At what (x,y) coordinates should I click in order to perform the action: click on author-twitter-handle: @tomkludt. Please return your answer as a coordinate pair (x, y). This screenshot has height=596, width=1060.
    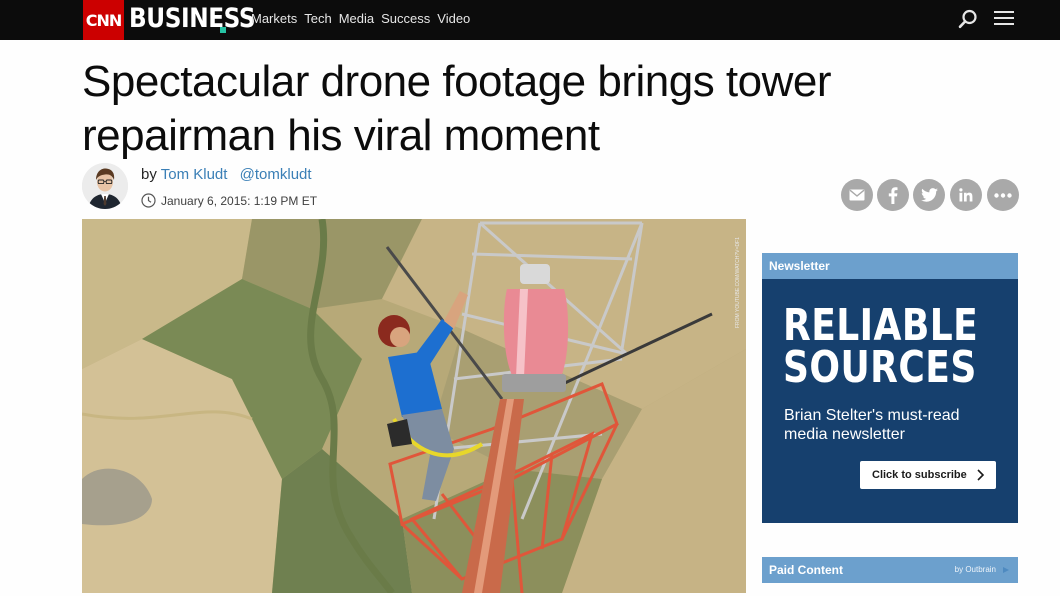
    Looking at the image, I should click on (276, 174).